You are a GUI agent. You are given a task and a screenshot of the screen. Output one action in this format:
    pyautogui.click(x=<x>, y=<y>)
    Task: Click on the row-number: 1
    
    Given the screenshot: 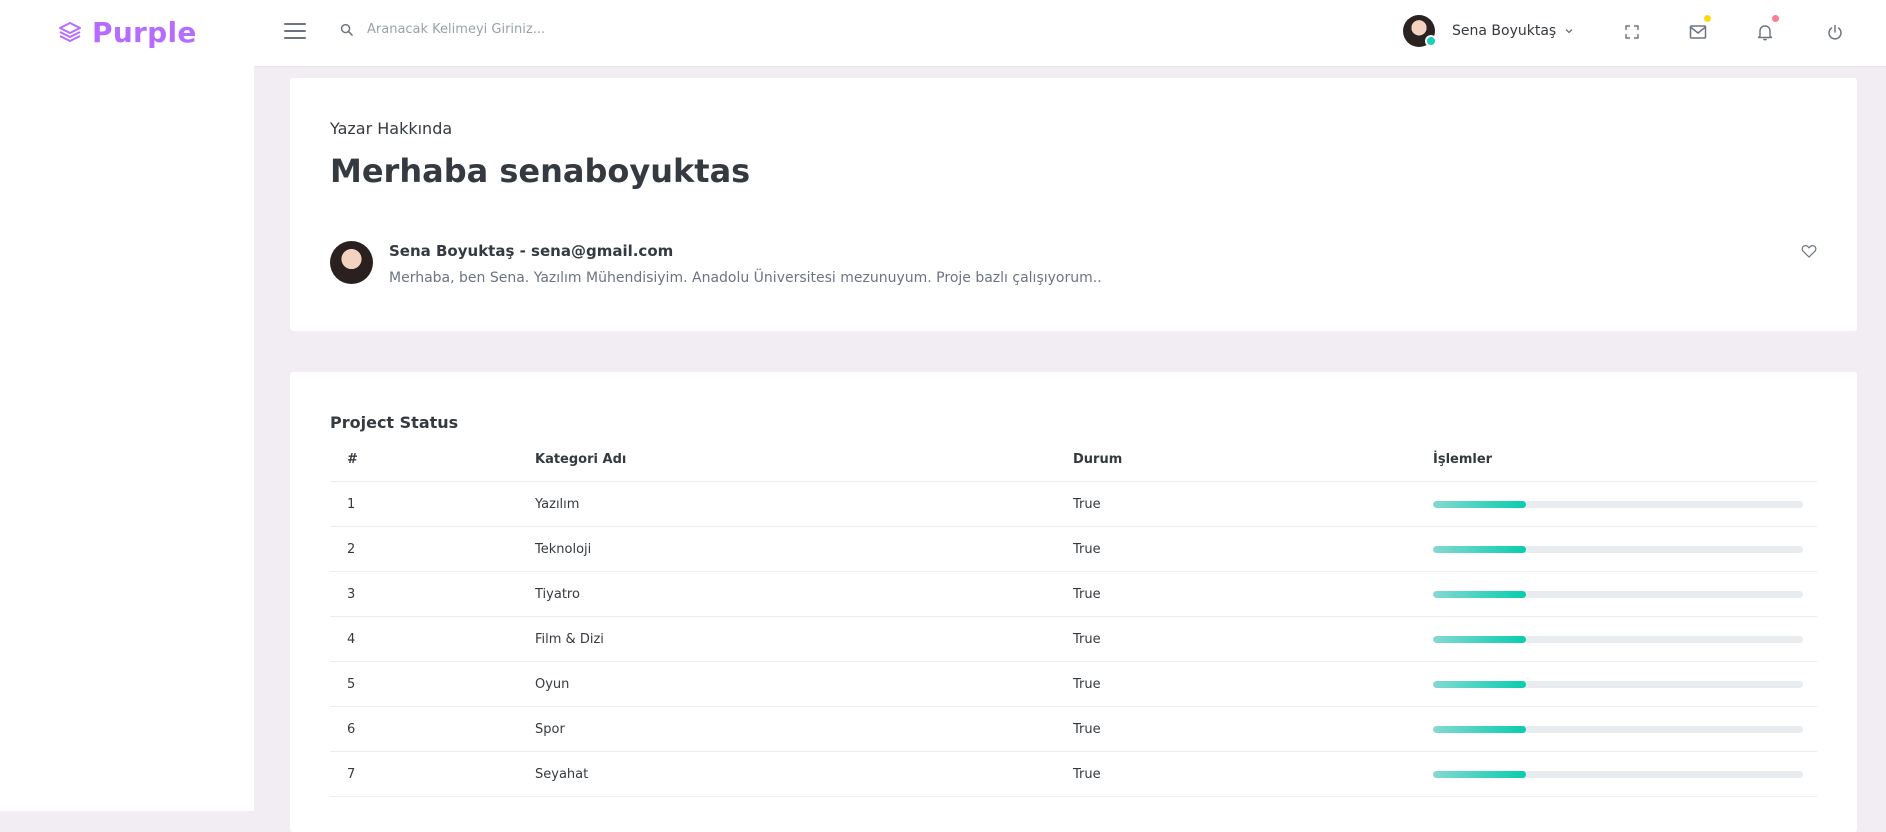 What is the action you would take?
    pyautogui.click(x=351, y=504)
    